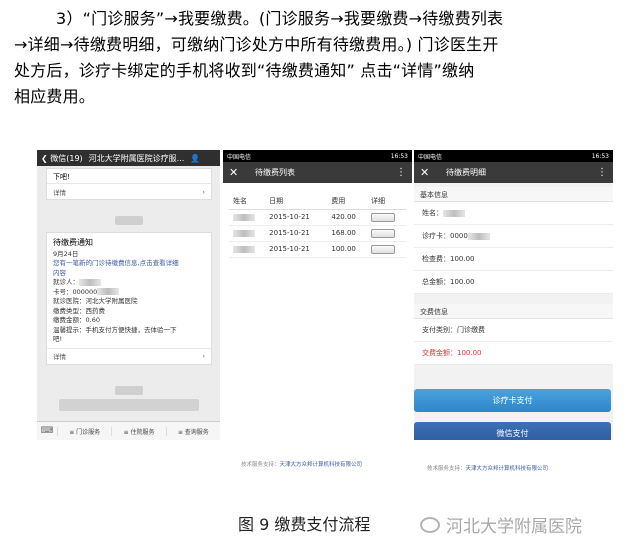 This screenshot has height=555, width=640. Describe the element at coordinates (55, 96) in the screenshot. I see `paragraph-line-4: 相应费用。` at that location.